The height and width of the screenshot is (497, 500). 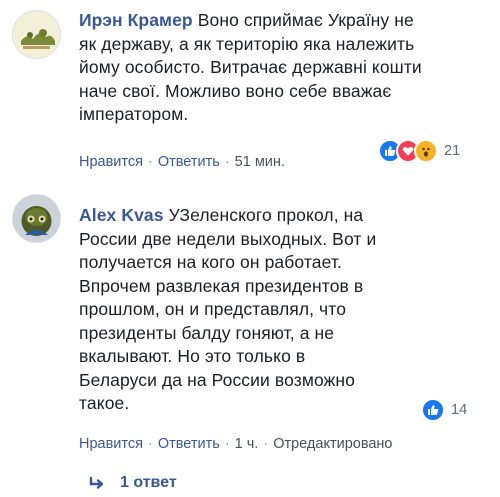 What do you see at coordinates (213, 309) in the screenshot?
I see `comment-line: прошлом, он и представлял, что` at bounding box center [213, 309].